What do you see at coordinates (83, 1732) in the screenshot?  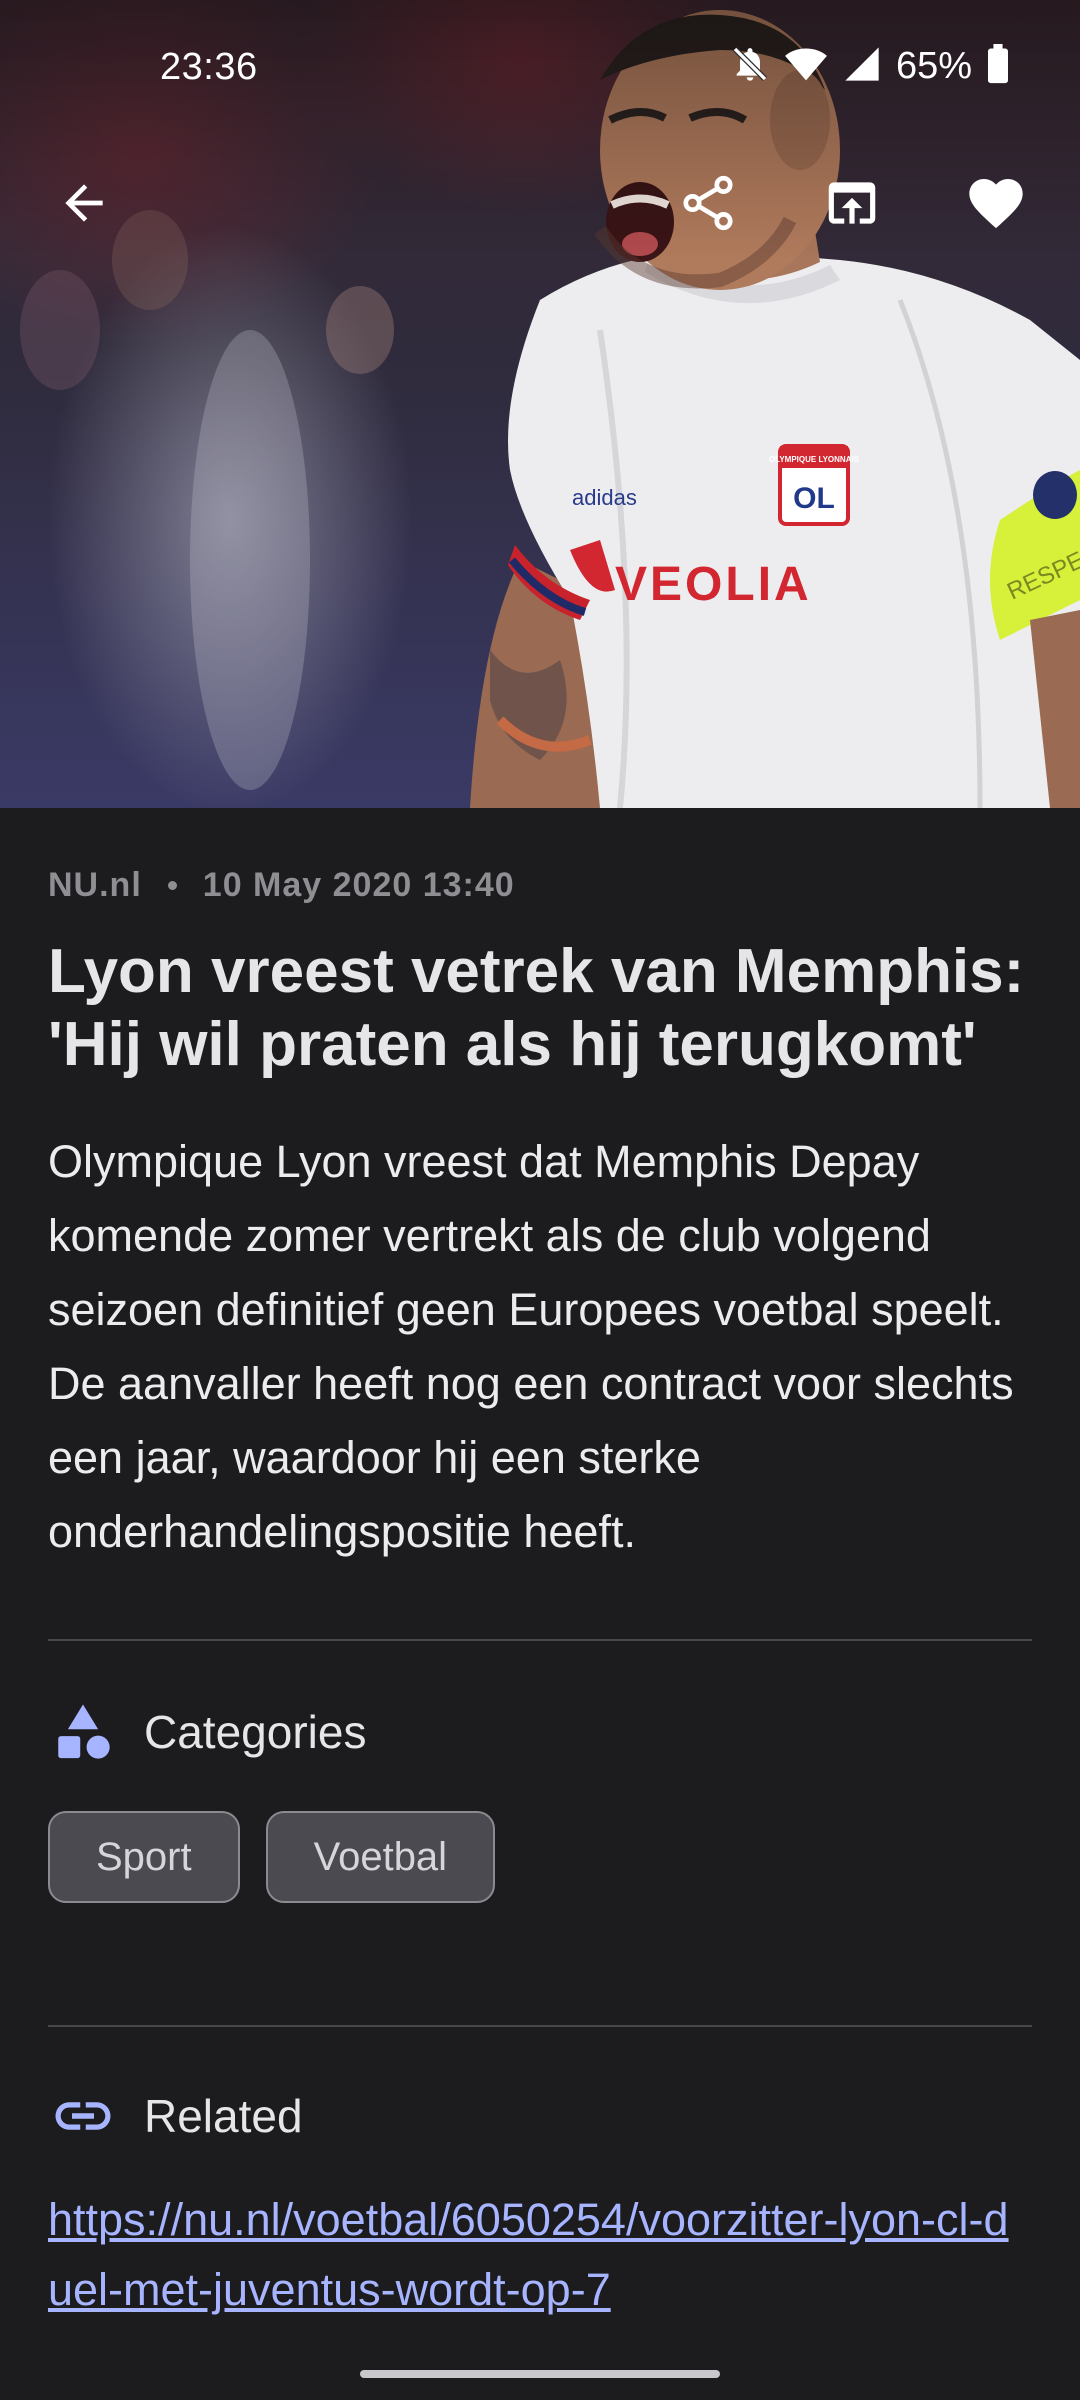 I see `category-shapes-icon` at bounding box center [83, 1732].